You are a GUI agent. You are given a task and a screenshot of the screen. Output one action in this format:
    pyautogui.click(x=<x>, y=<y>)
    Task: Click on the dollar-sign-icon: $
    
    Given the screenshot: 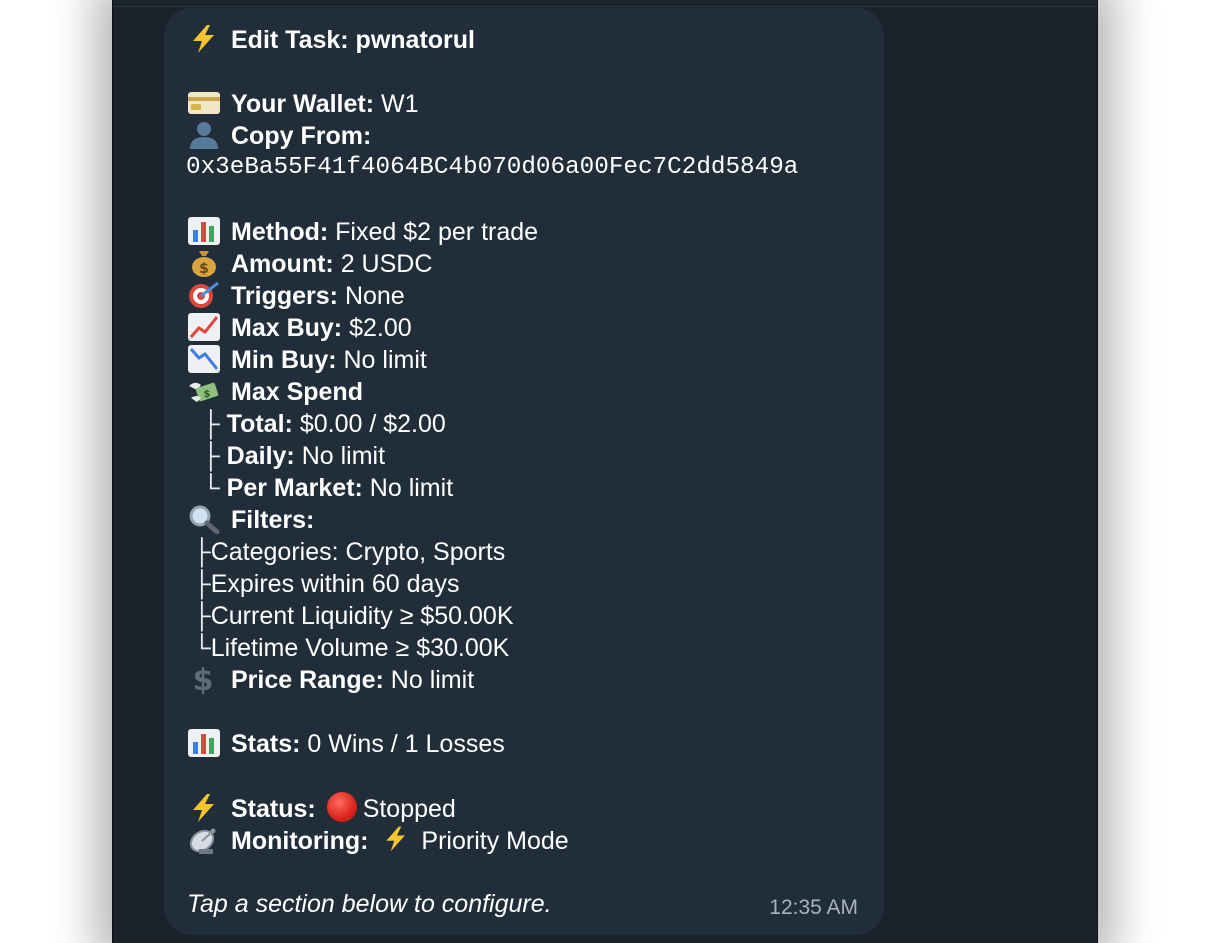 What is the action you would take?
    pyautogui.click(x=205, y=679)
    